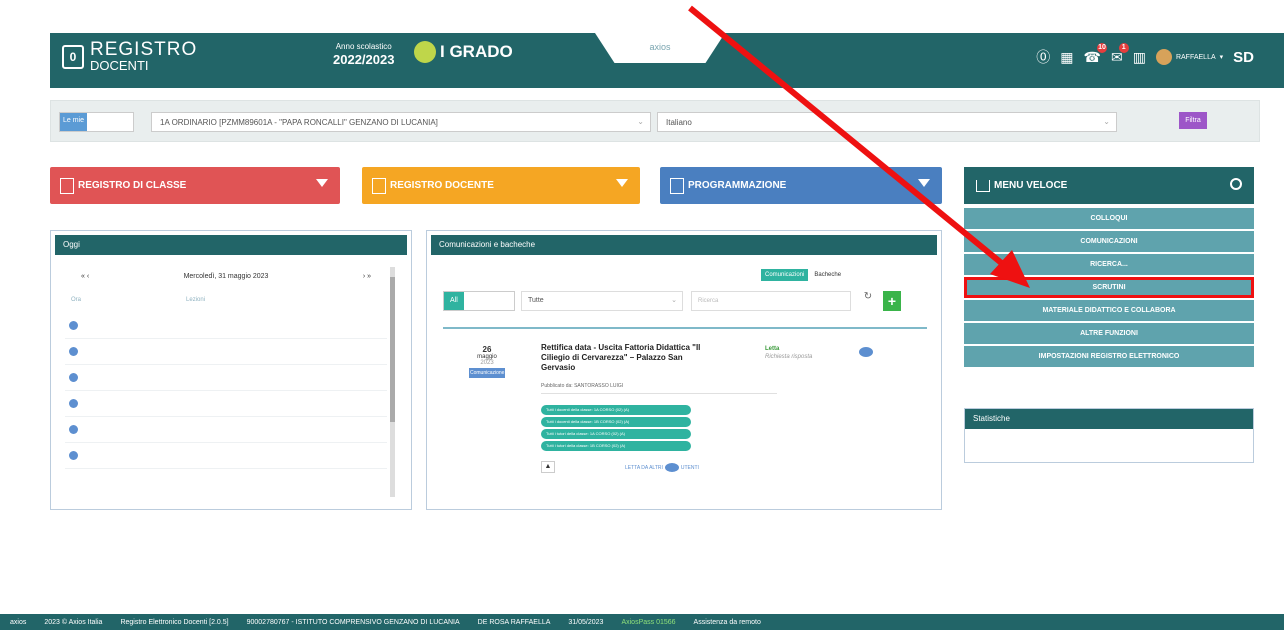 The width and height of the screenshot is (1284, 630). I want to click on menu-item-materiale-didattico: MATERIALE DIDATTICO E COLLABORA, so click(1109, 310).